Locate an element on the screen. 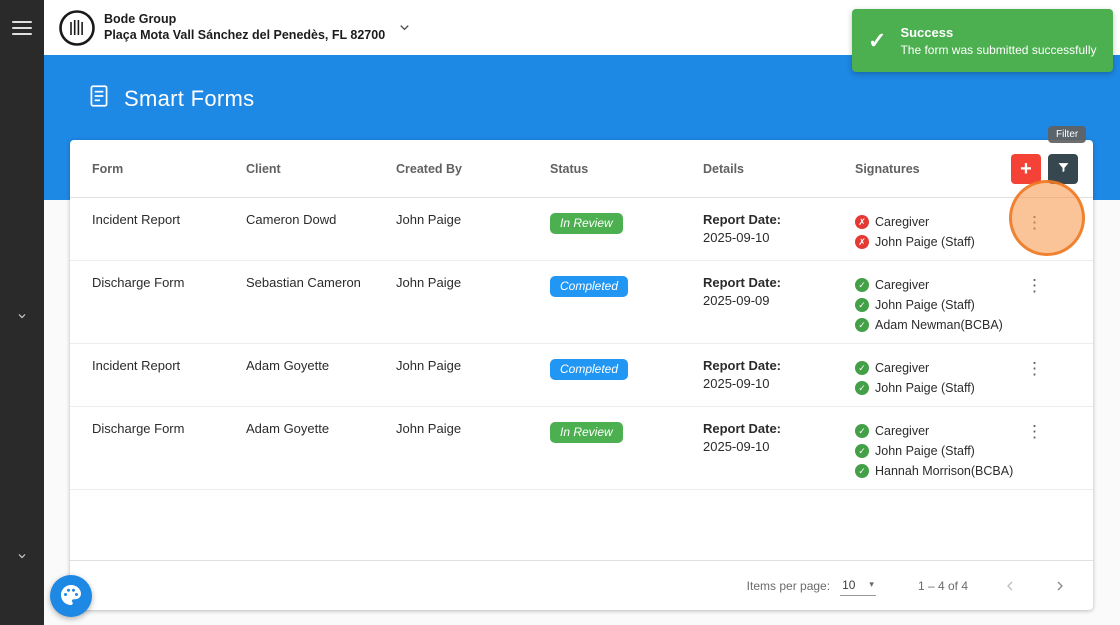 Image resolution: width=1120 pixels, height=625 pixels. column-header-signatures: Signatures is located at coordinates (887, 168).